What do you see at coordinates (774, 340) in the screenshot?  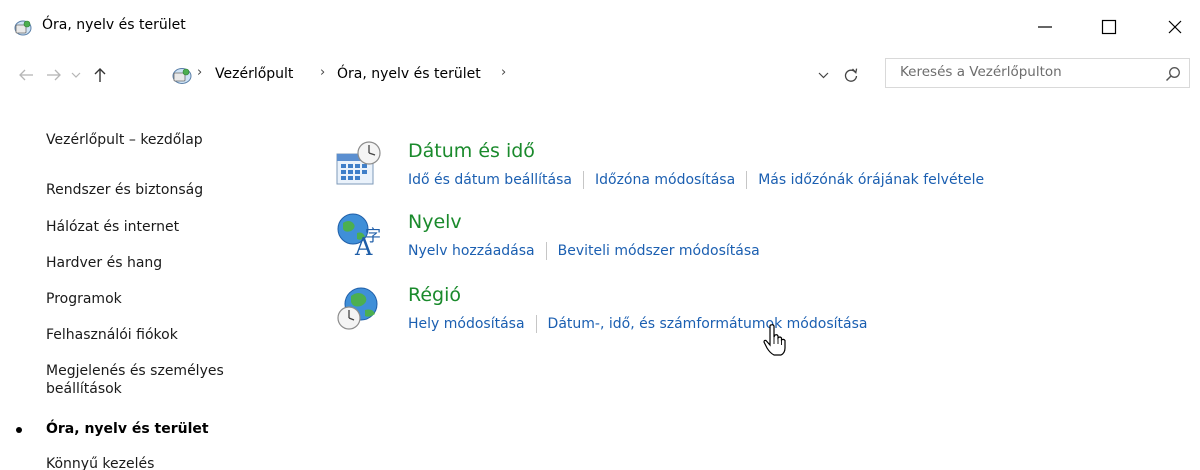 I see `hand-cursor-icon` at bounding box center [774, 340].